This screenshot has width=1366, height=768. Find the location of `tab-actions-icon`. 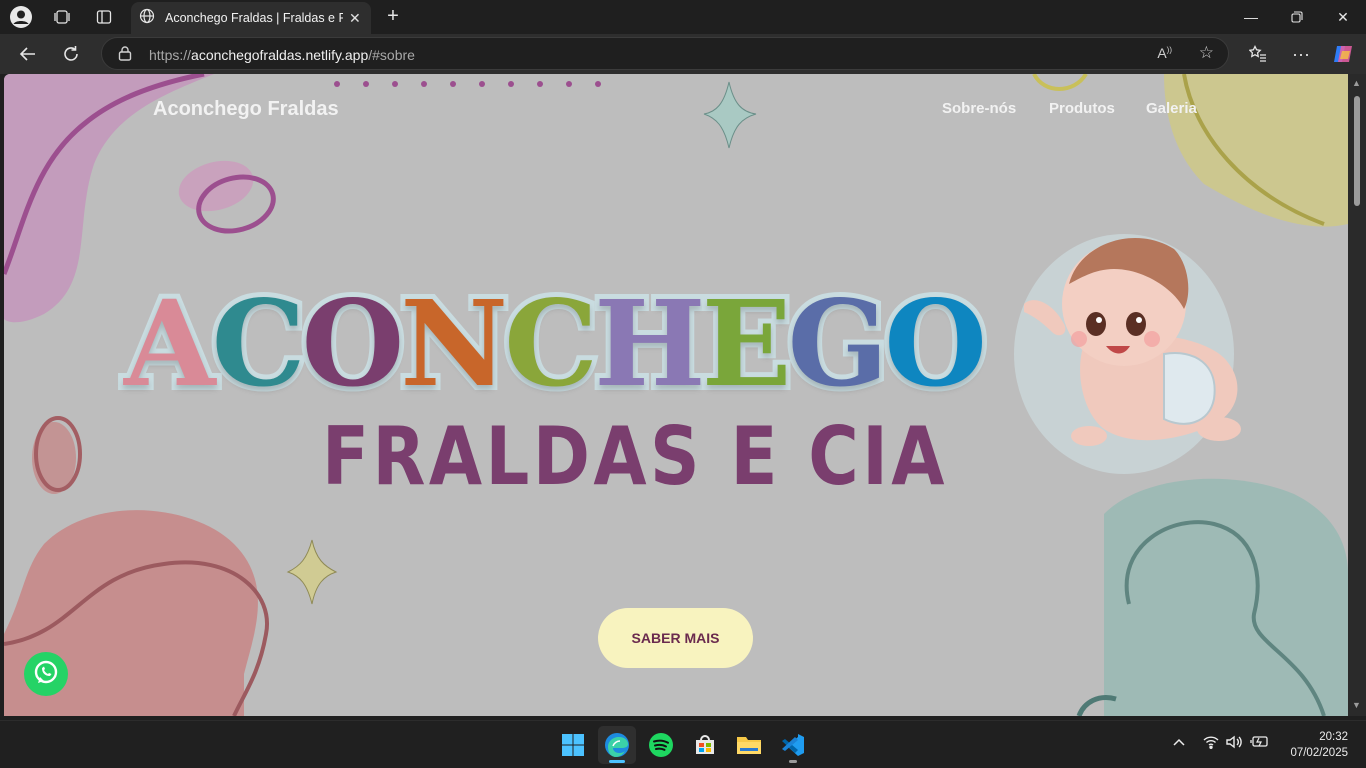

tab-actions-icon is located at coordinates (104, 17).